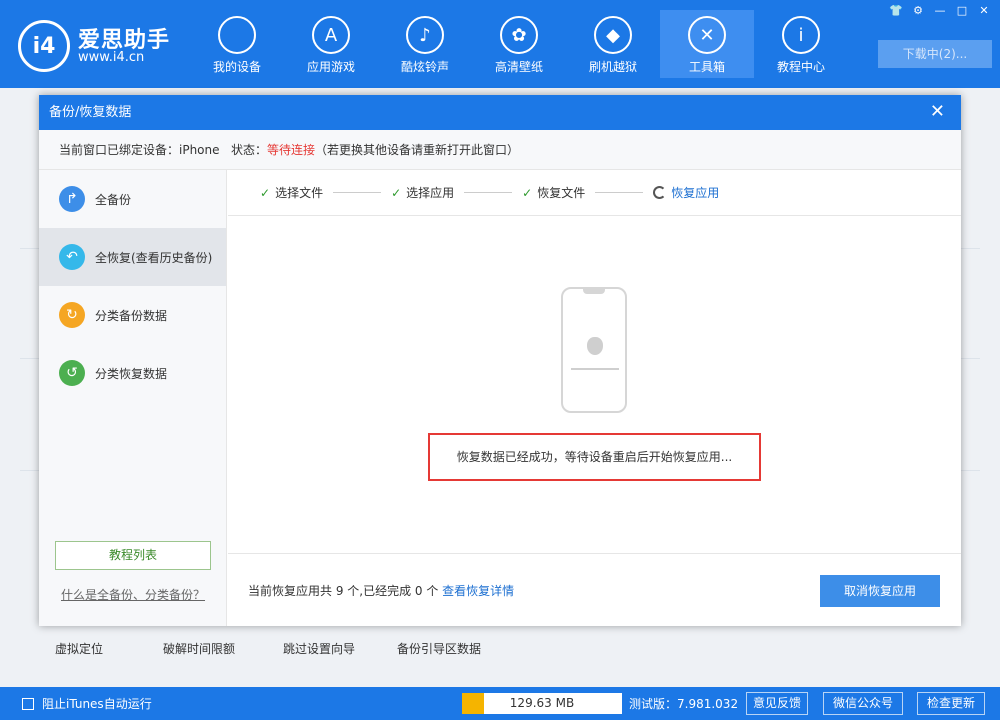 This screenshot has width=1000, height=720. Describe the element at coordinates (478, 591) in the screenshot. I see `view-restore-details-link: 查看恢复详情` at that location.